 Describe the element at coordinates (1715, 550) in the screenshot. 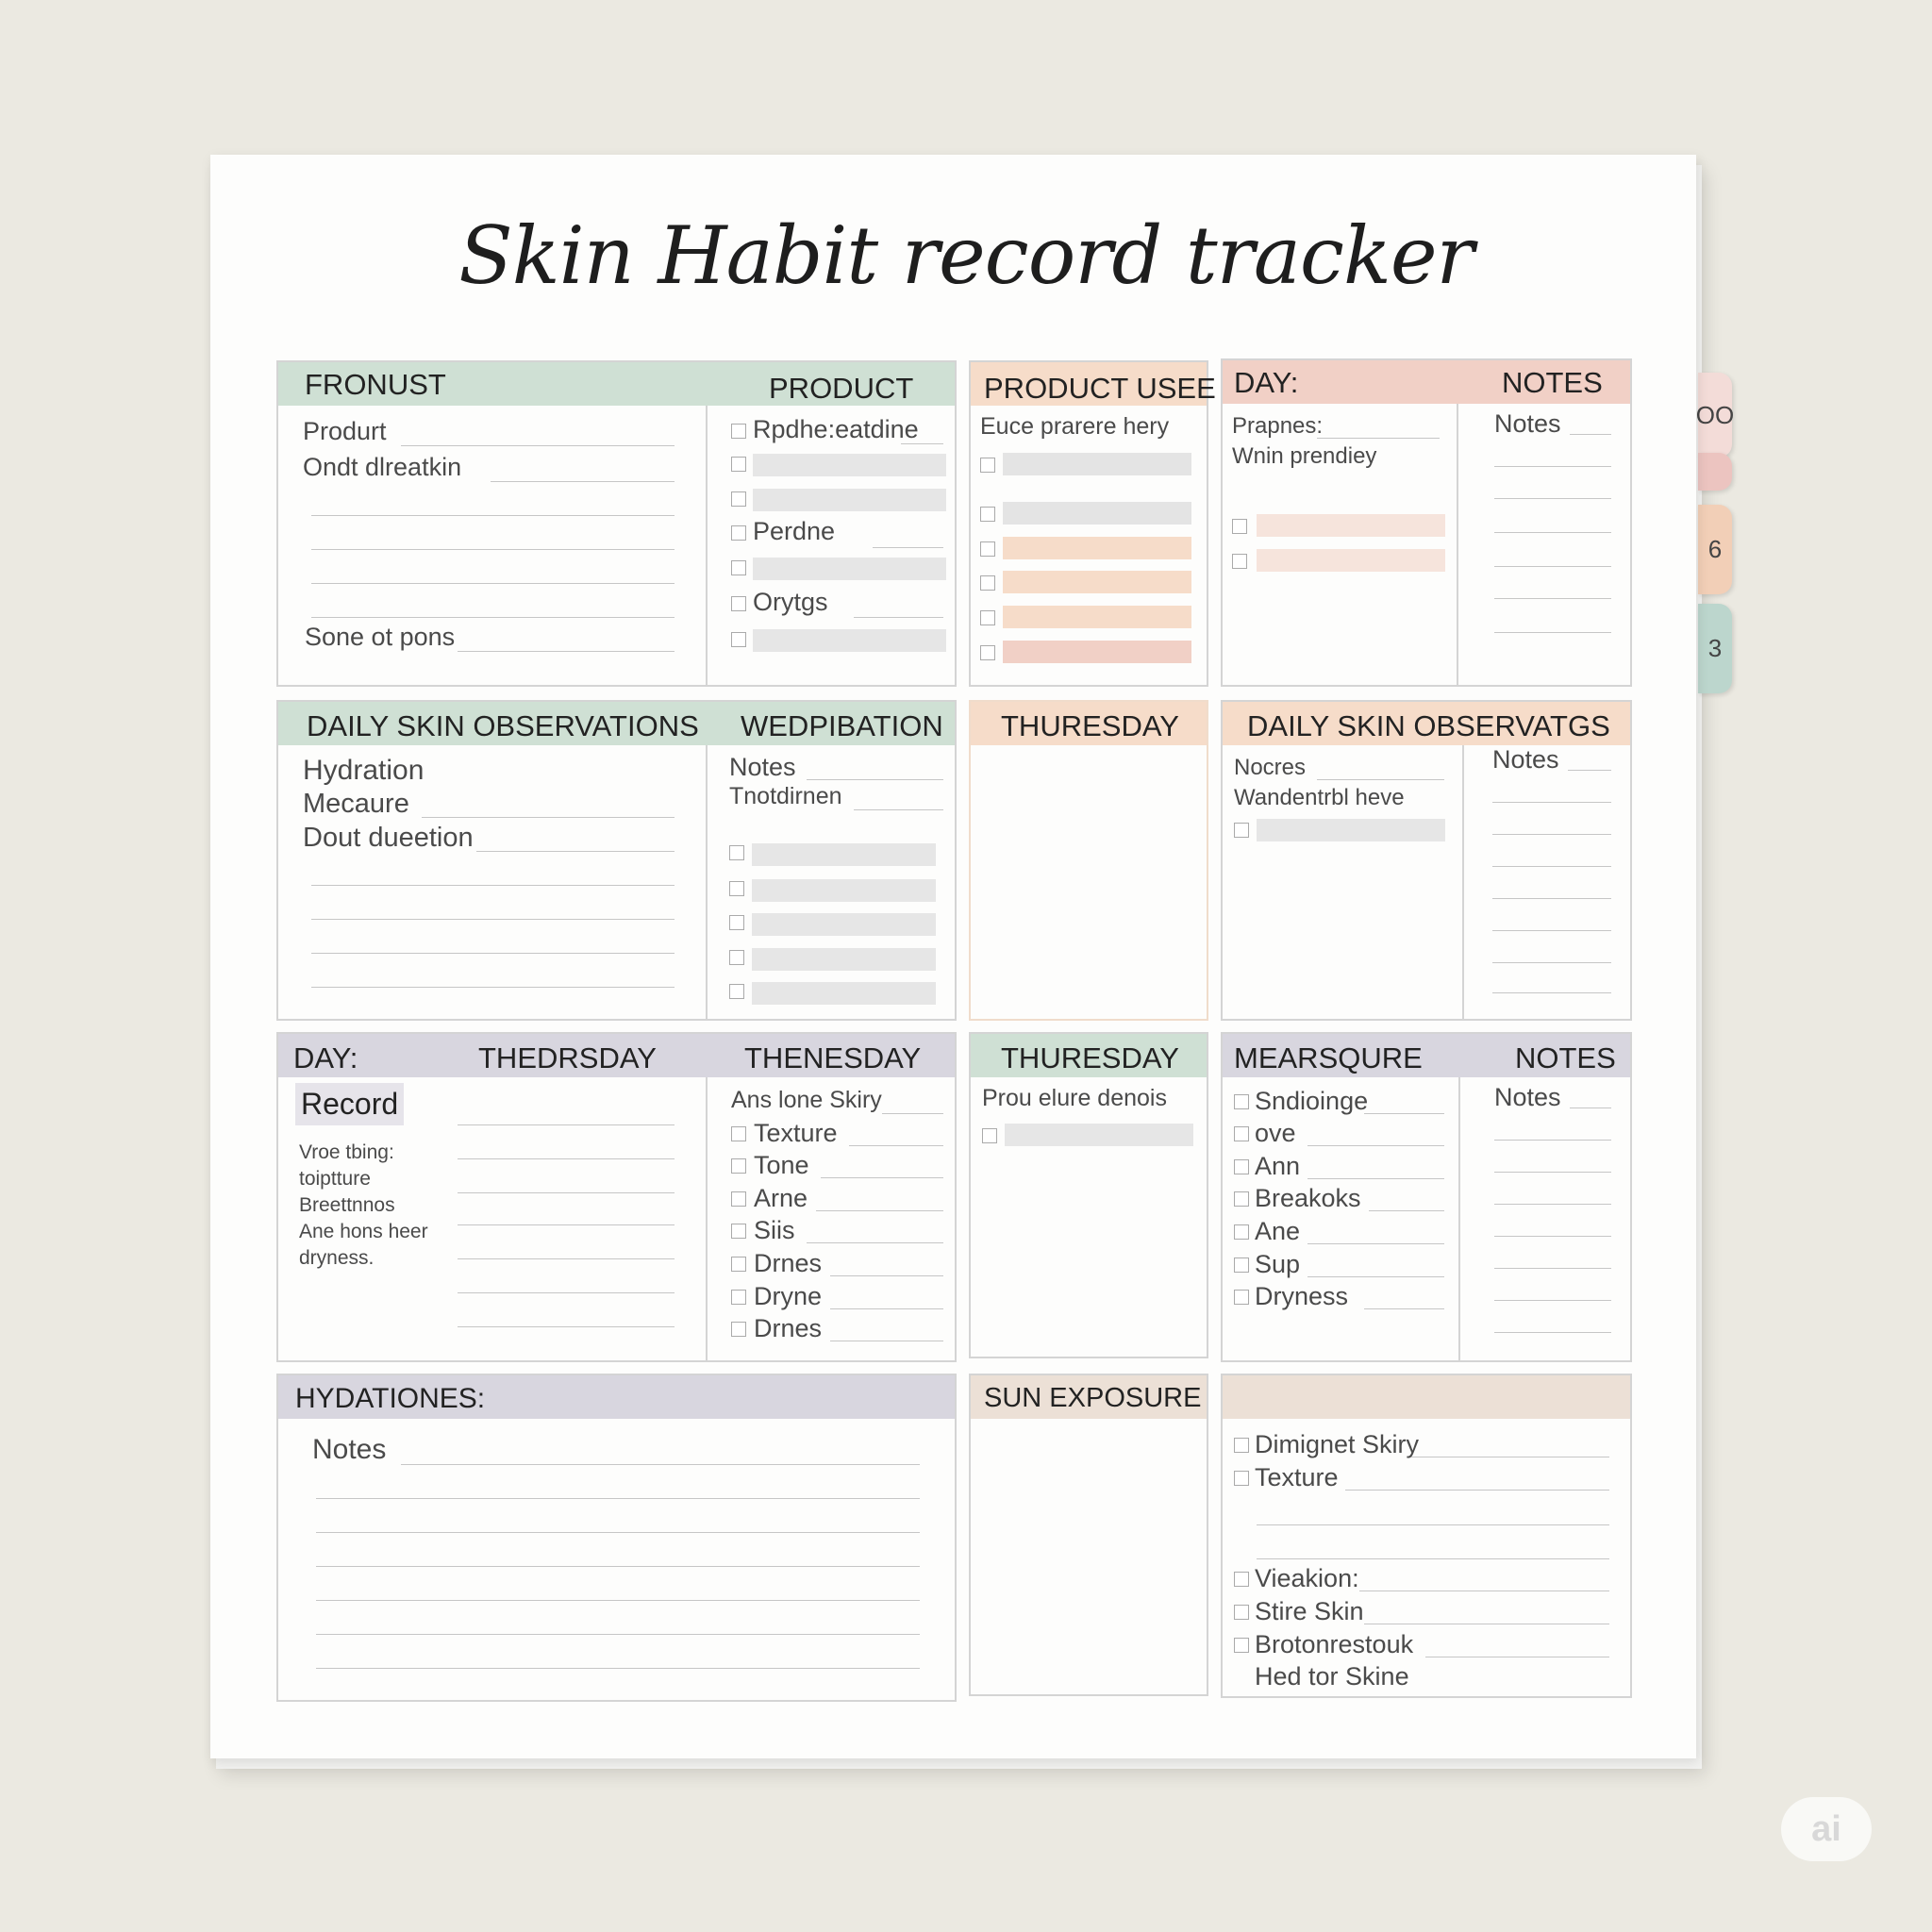

I see `tab-3: 6` at that location.